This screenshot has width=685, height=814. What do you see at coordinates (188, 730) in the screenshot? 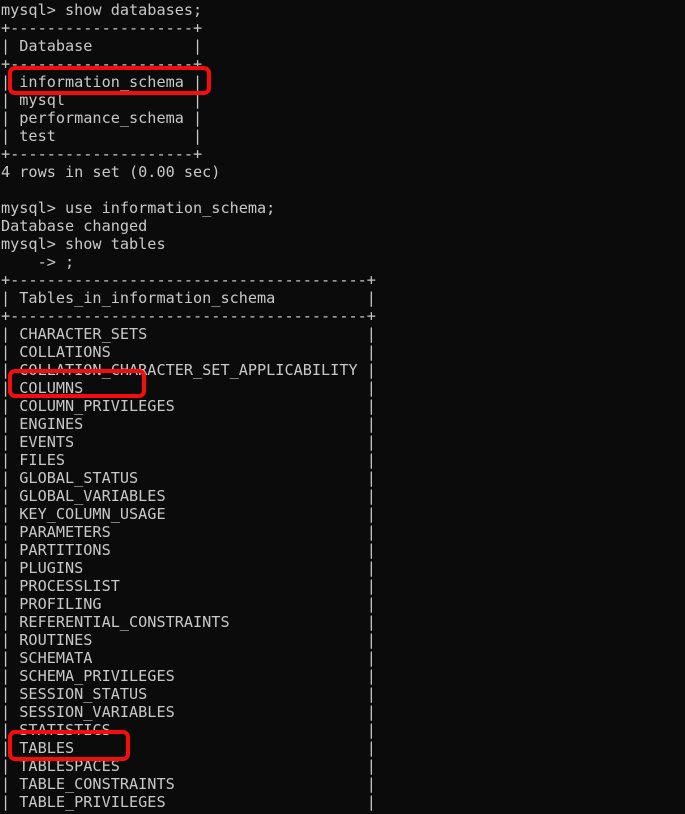
I see `console-line: | STATISTICS |` at bounding box center [188, 730].